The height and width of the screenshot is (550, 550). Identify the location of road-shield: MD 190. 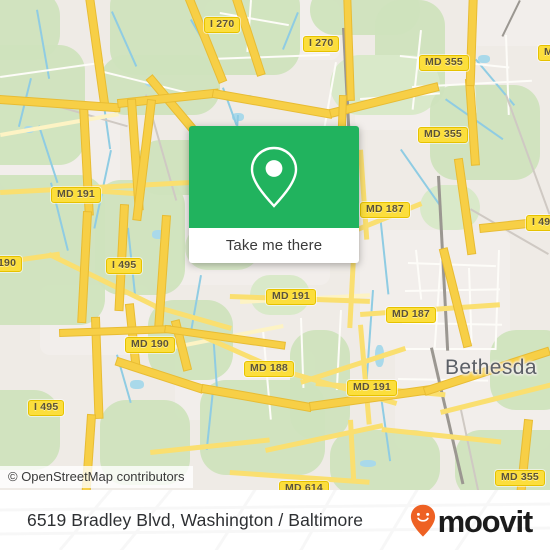
(150, 345).